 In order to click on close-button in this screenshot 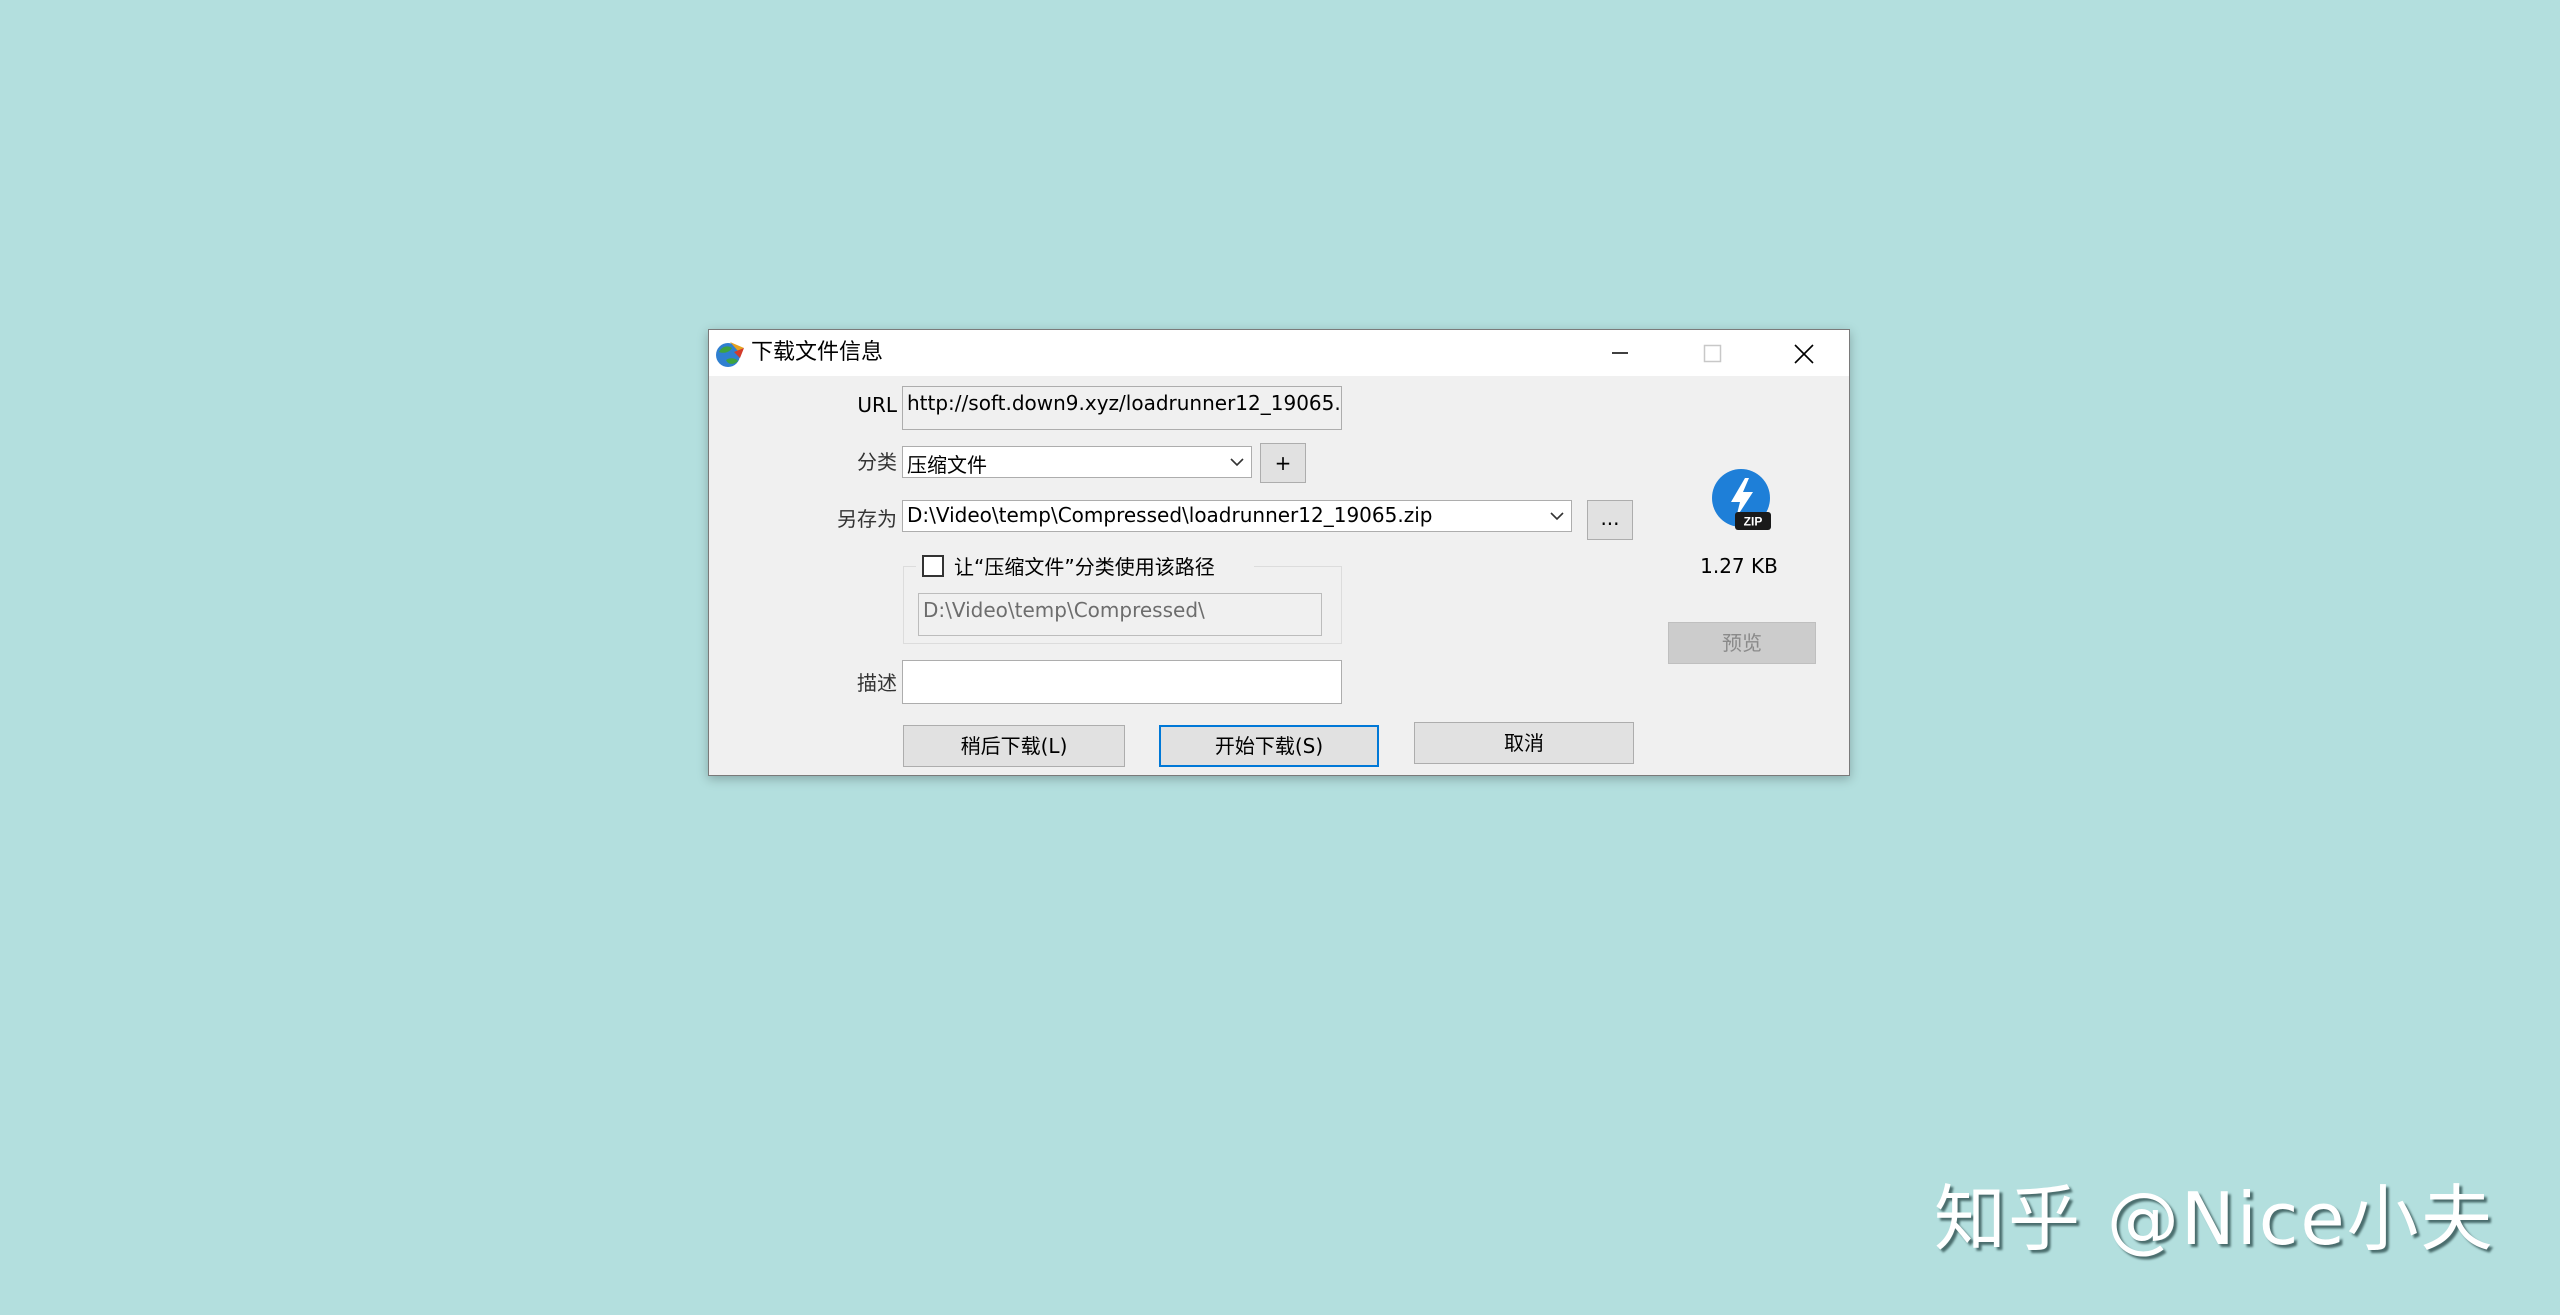, I will do `click(1804, 353)`.